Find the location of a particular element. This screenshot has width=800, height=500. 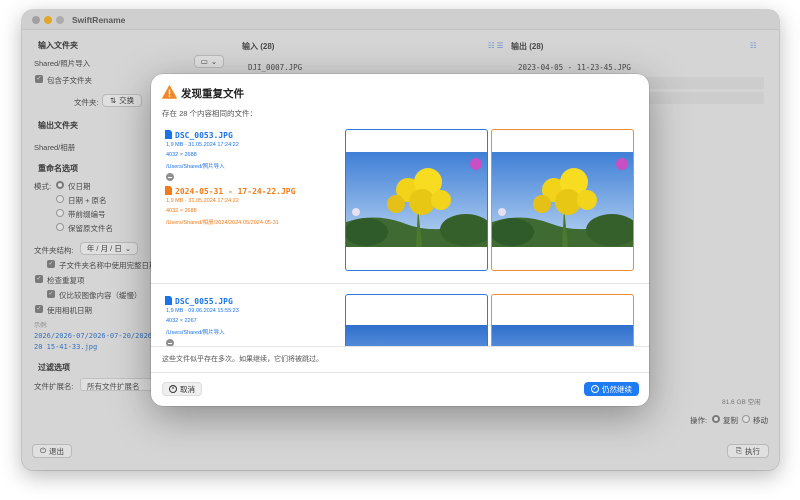

output-path: Shared/相册 is located at coordinates (55, 147).